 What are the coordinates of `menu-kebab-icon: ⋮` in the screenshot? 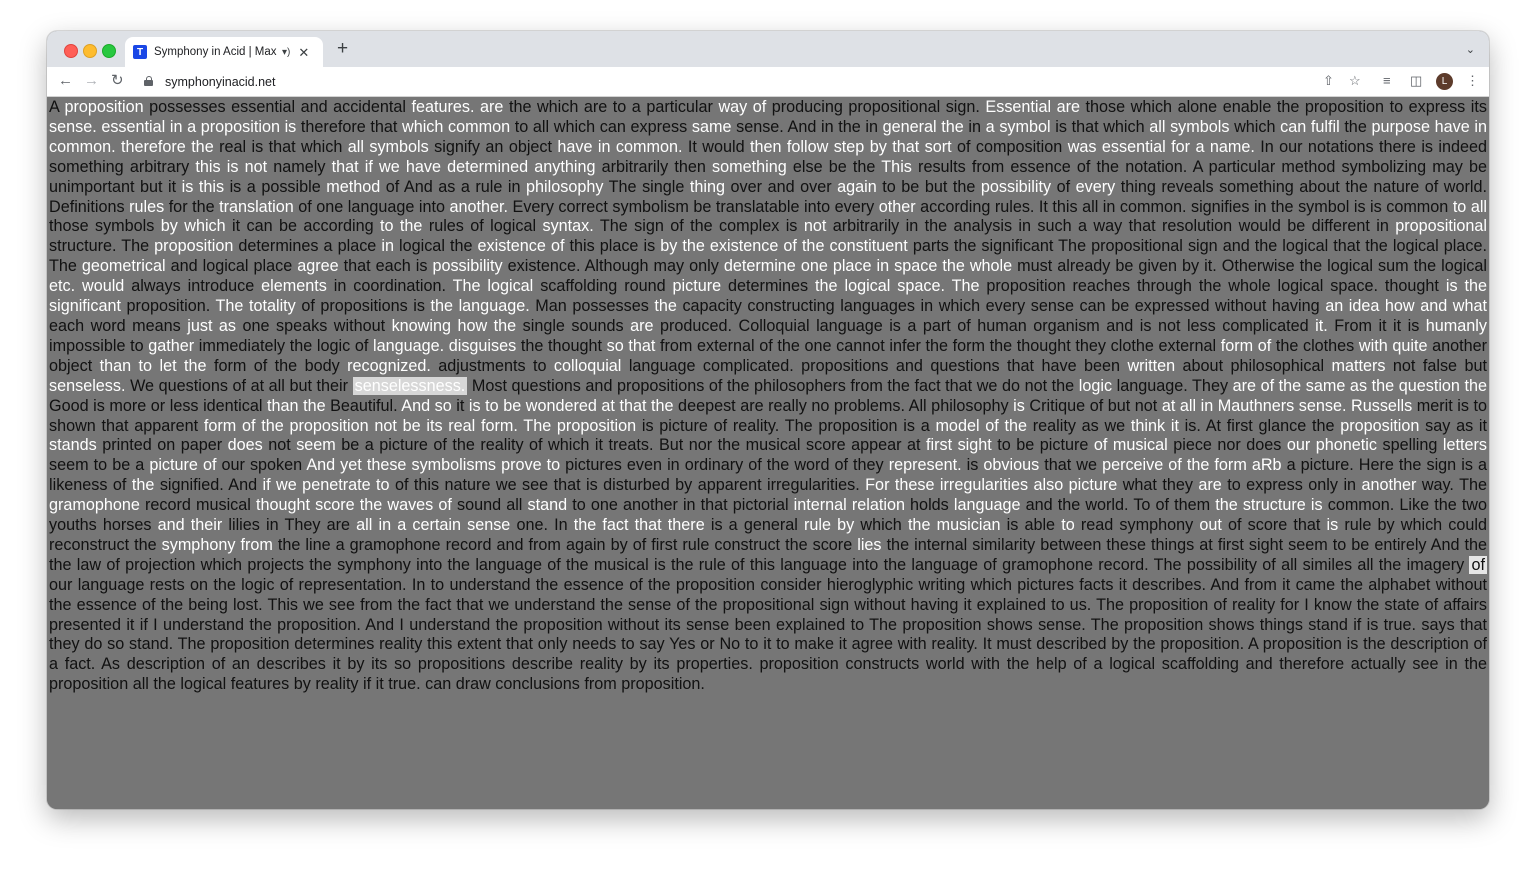 It's located at (1472, 80).